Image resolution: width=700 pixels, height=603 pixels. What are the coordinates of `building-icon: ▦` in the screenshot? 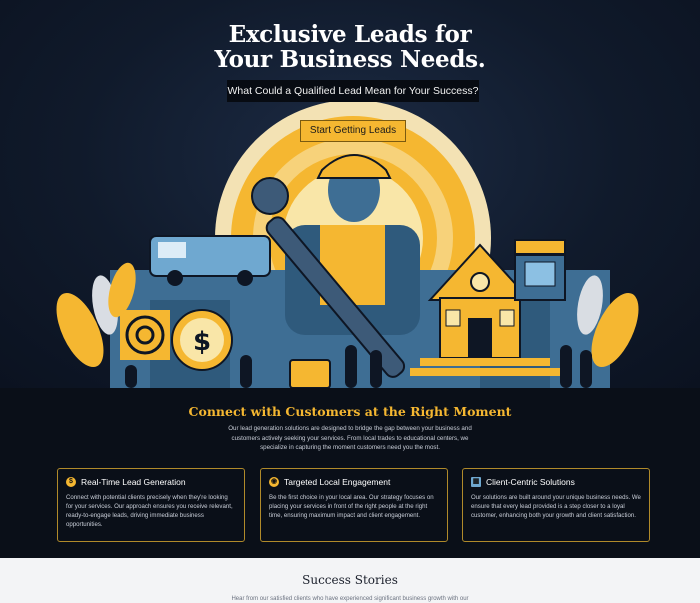 It's located at (476, 482).